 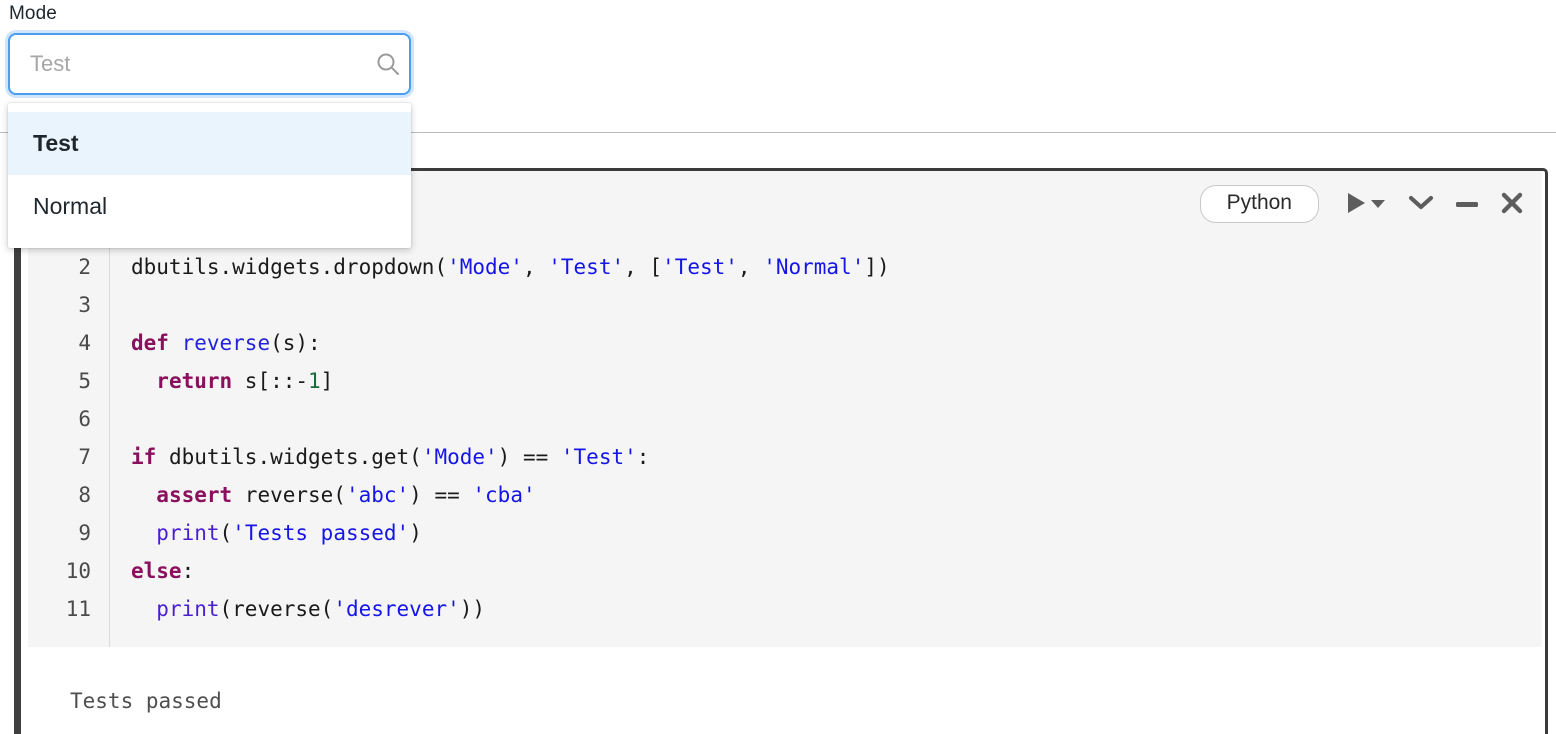 What do you see at coordinates (78, 571) in the screenshot?
I see `line-number: 10` at bounding box center [78, 571].